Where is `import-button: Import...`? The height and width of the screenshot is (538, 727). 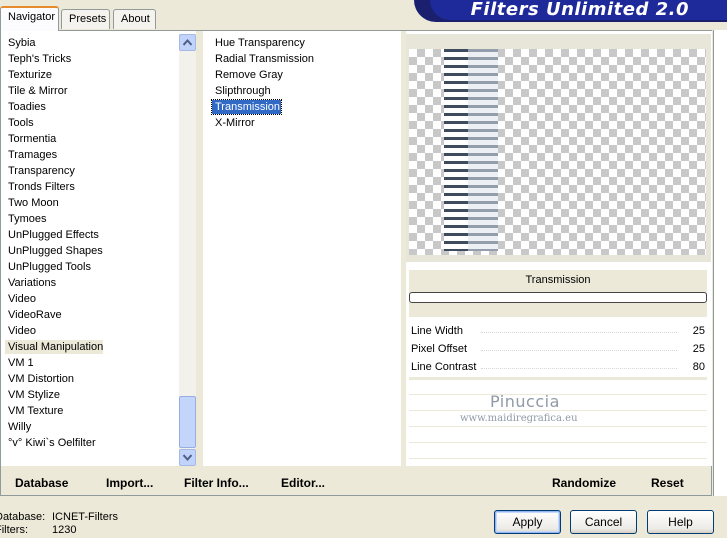 import-button: Import... is located at coordinates (129, 483).